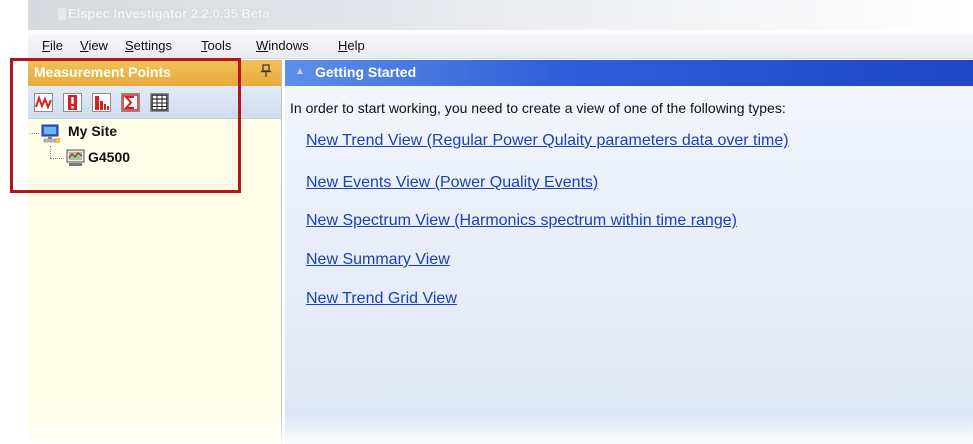  I want to click on tree-item-g4500: G4500, so click(109, 157).